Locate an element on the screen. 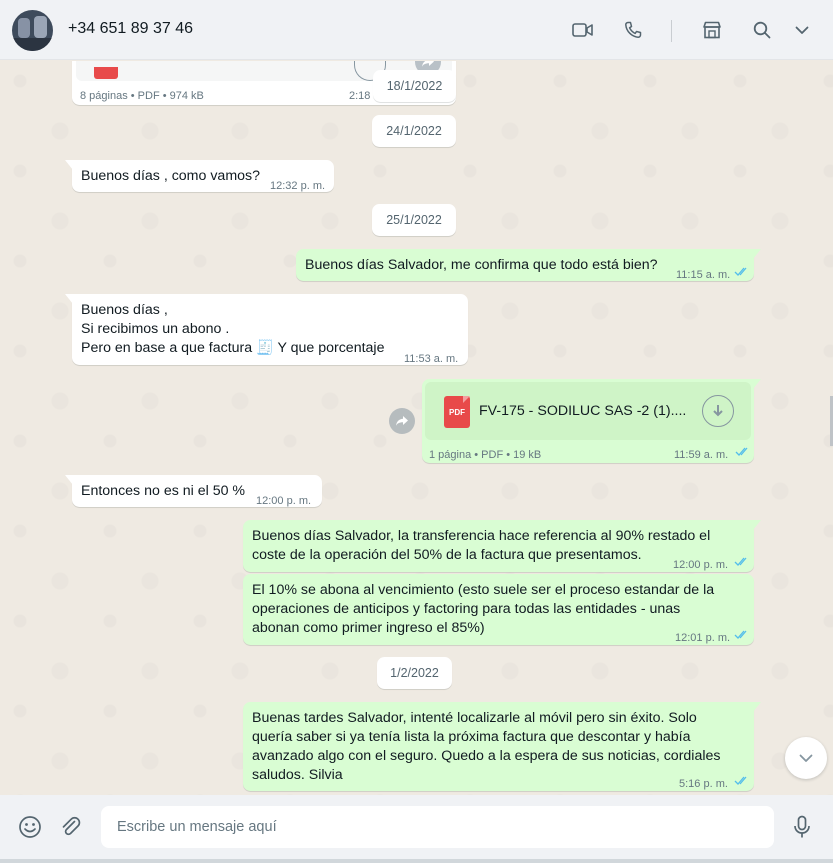 This screenshot has width=833, height=863. message-time: 11:59 a. m. is located at coordinates (701, 455).